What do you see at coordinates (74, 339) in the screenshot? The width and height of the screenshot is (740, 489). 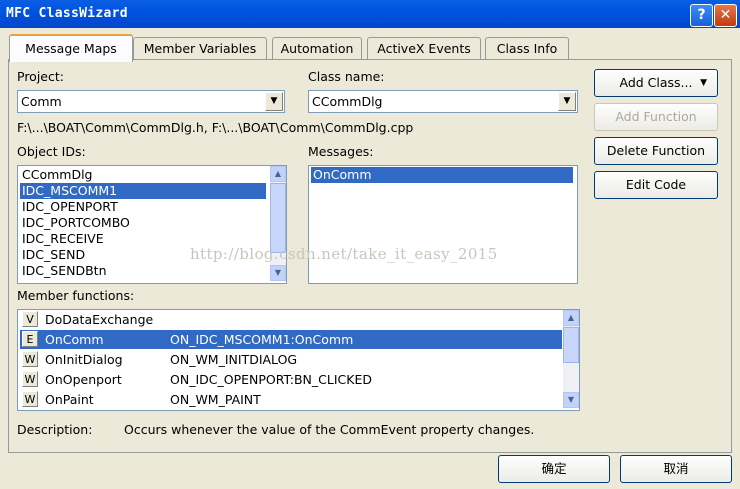 I see `function-name: OnComm` at bounding box center [74, 339].